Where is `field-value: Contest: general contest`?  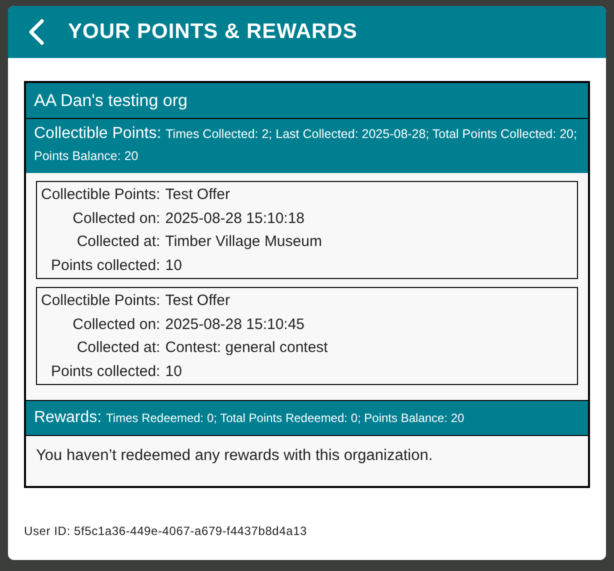 field-value: Contest: general contest is located at coordinates (247, 348).